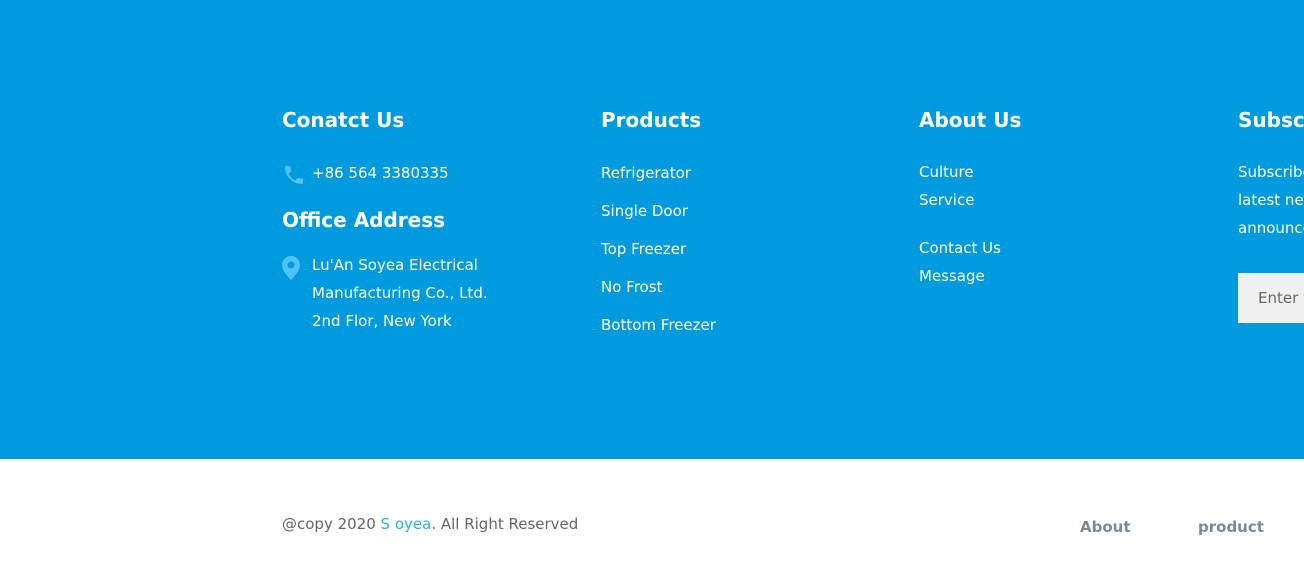 This screenshot has width=1304, height=584. I want to click on about-group-2: Contact Us Message, so click(960, 262).